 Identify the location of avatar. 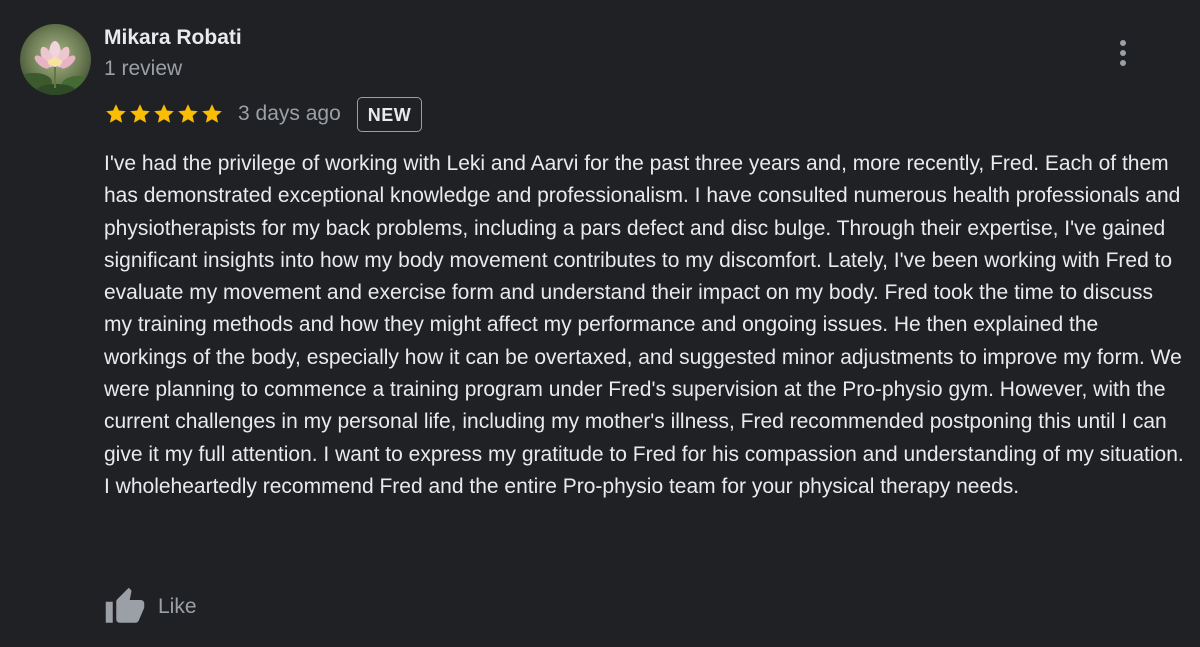
(55, 59).